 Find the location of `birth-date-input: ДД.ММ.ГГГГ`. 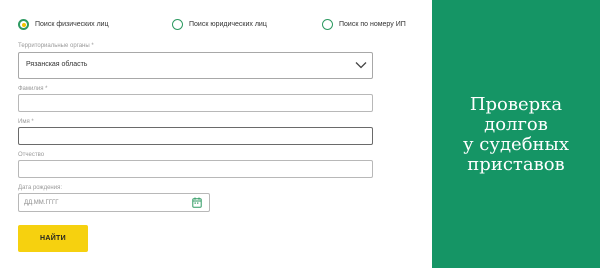

birth-date-input: ДД.ММ.ГГГГ is located at coordinates (114, 202).